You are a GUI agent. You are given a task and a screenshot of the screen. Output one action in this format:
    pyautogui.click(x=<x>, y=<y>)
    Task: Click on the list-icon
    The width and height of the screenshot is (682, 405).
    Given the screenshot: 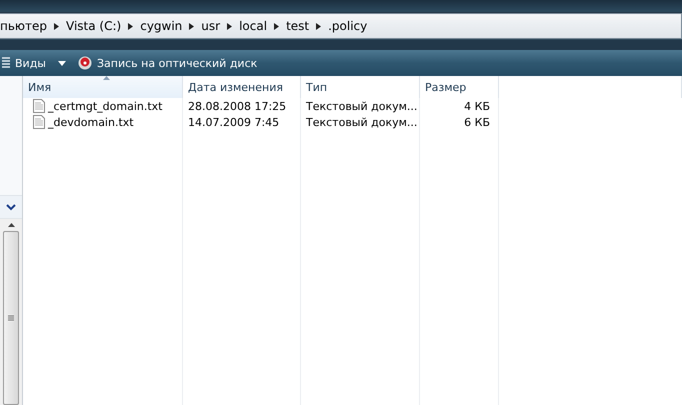 What is the action you would take?
    pyautogui.click(x=6, y=63)
    